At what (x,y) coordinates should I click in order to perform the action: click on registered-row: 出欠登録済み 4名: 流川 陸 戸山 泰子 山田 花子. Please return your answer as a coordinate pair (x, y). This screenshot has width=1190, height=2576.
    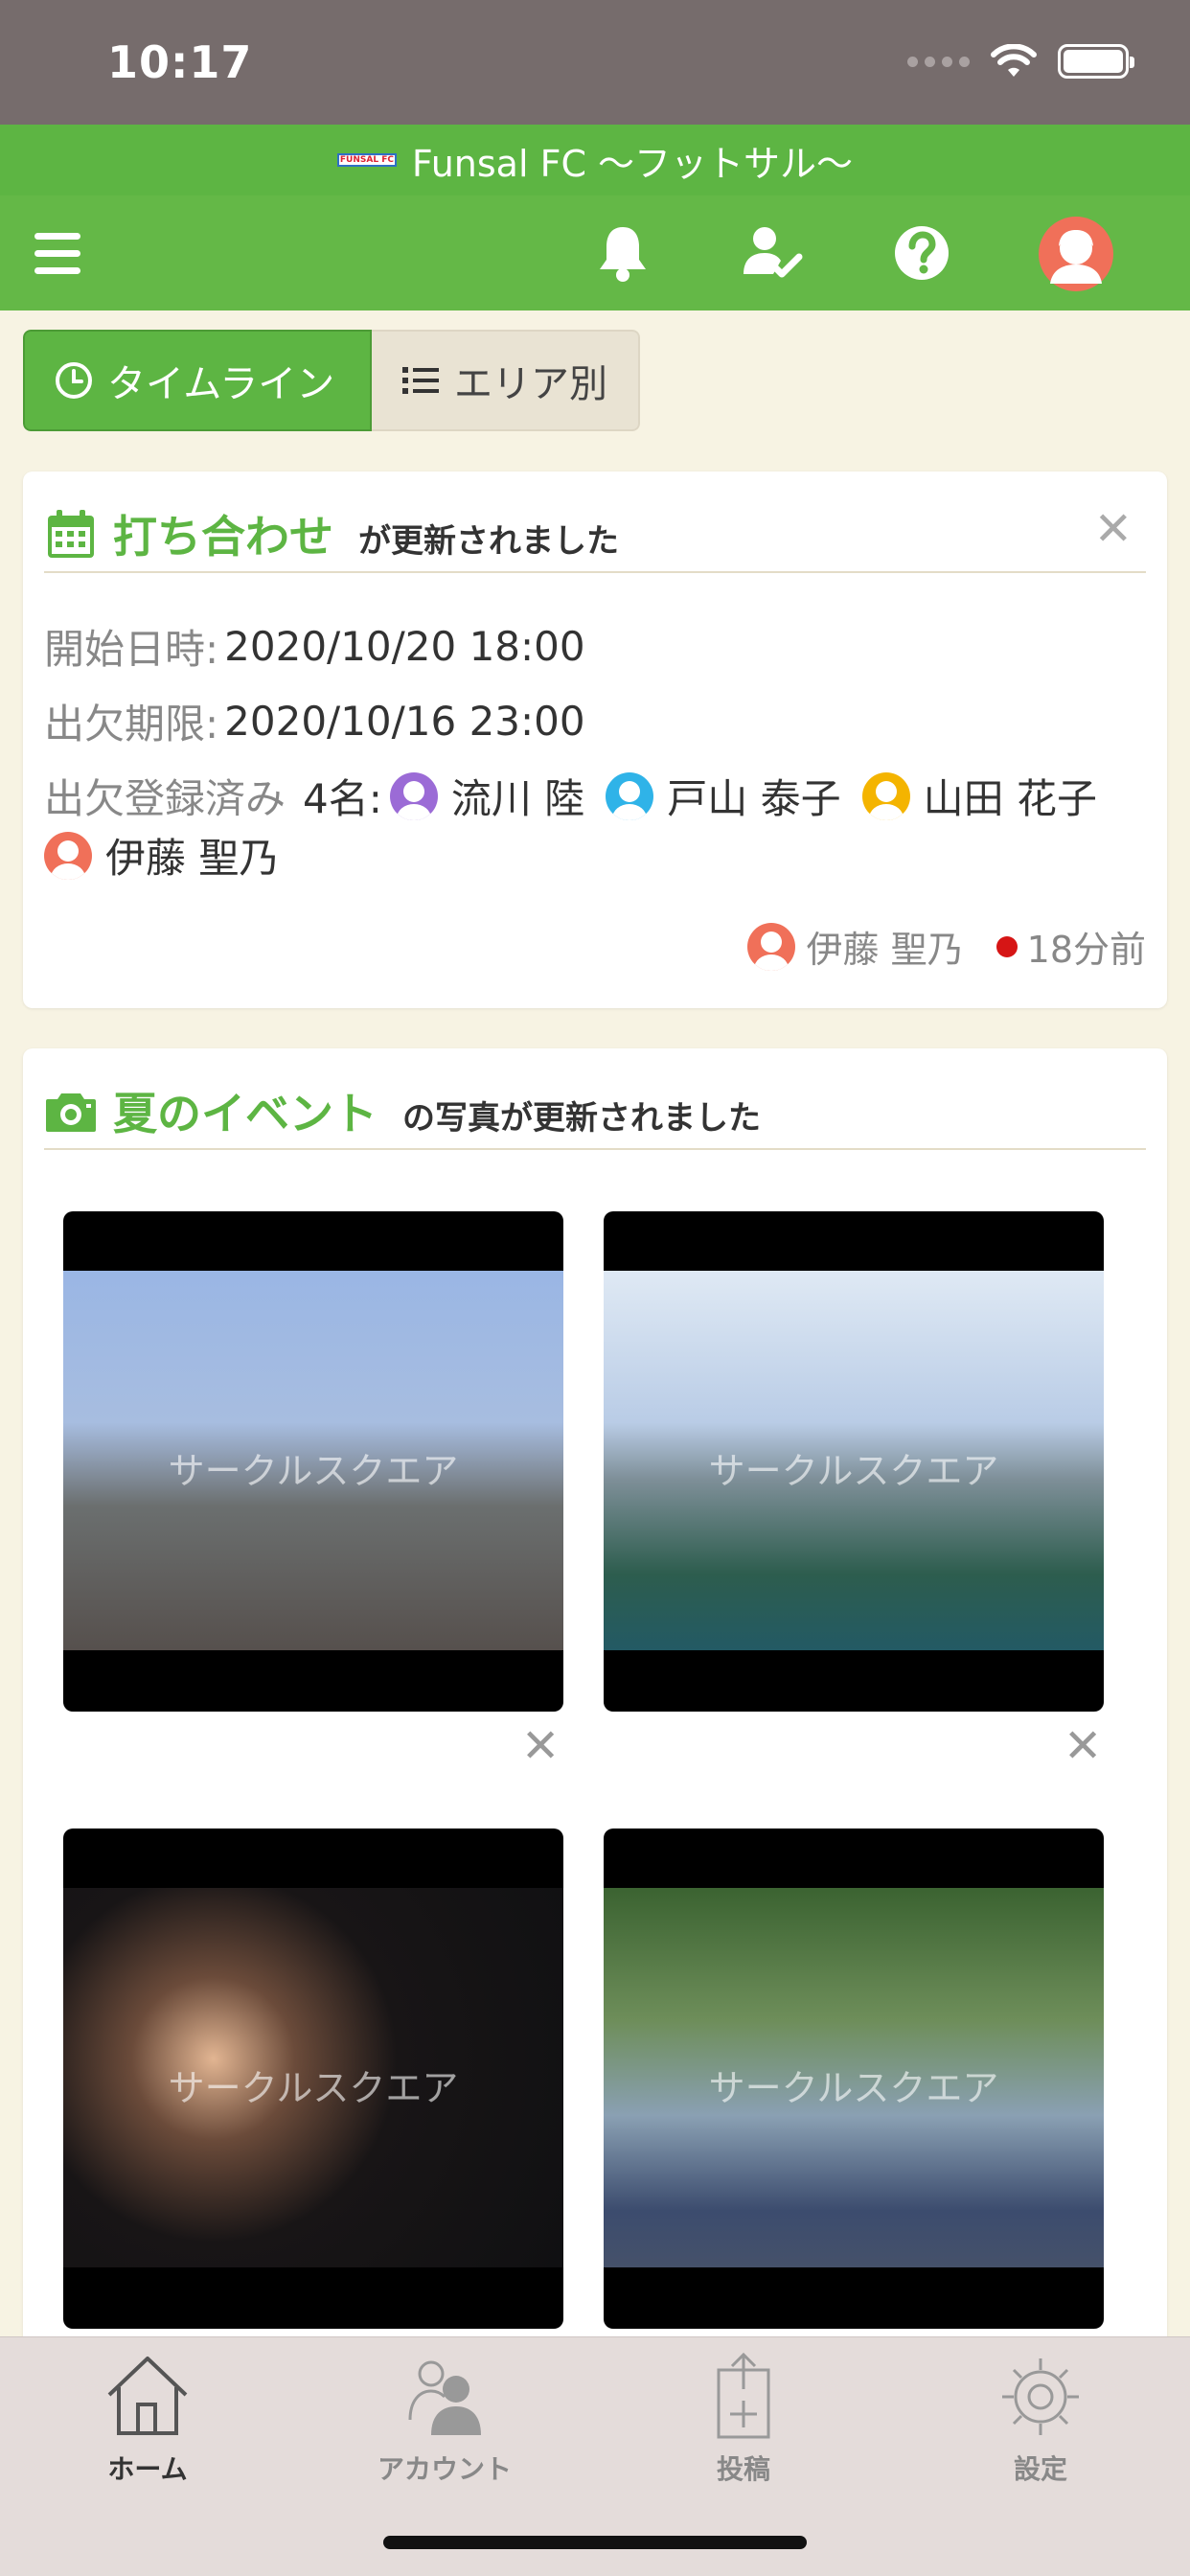
    Looking at the image, I should click on (577, 796).